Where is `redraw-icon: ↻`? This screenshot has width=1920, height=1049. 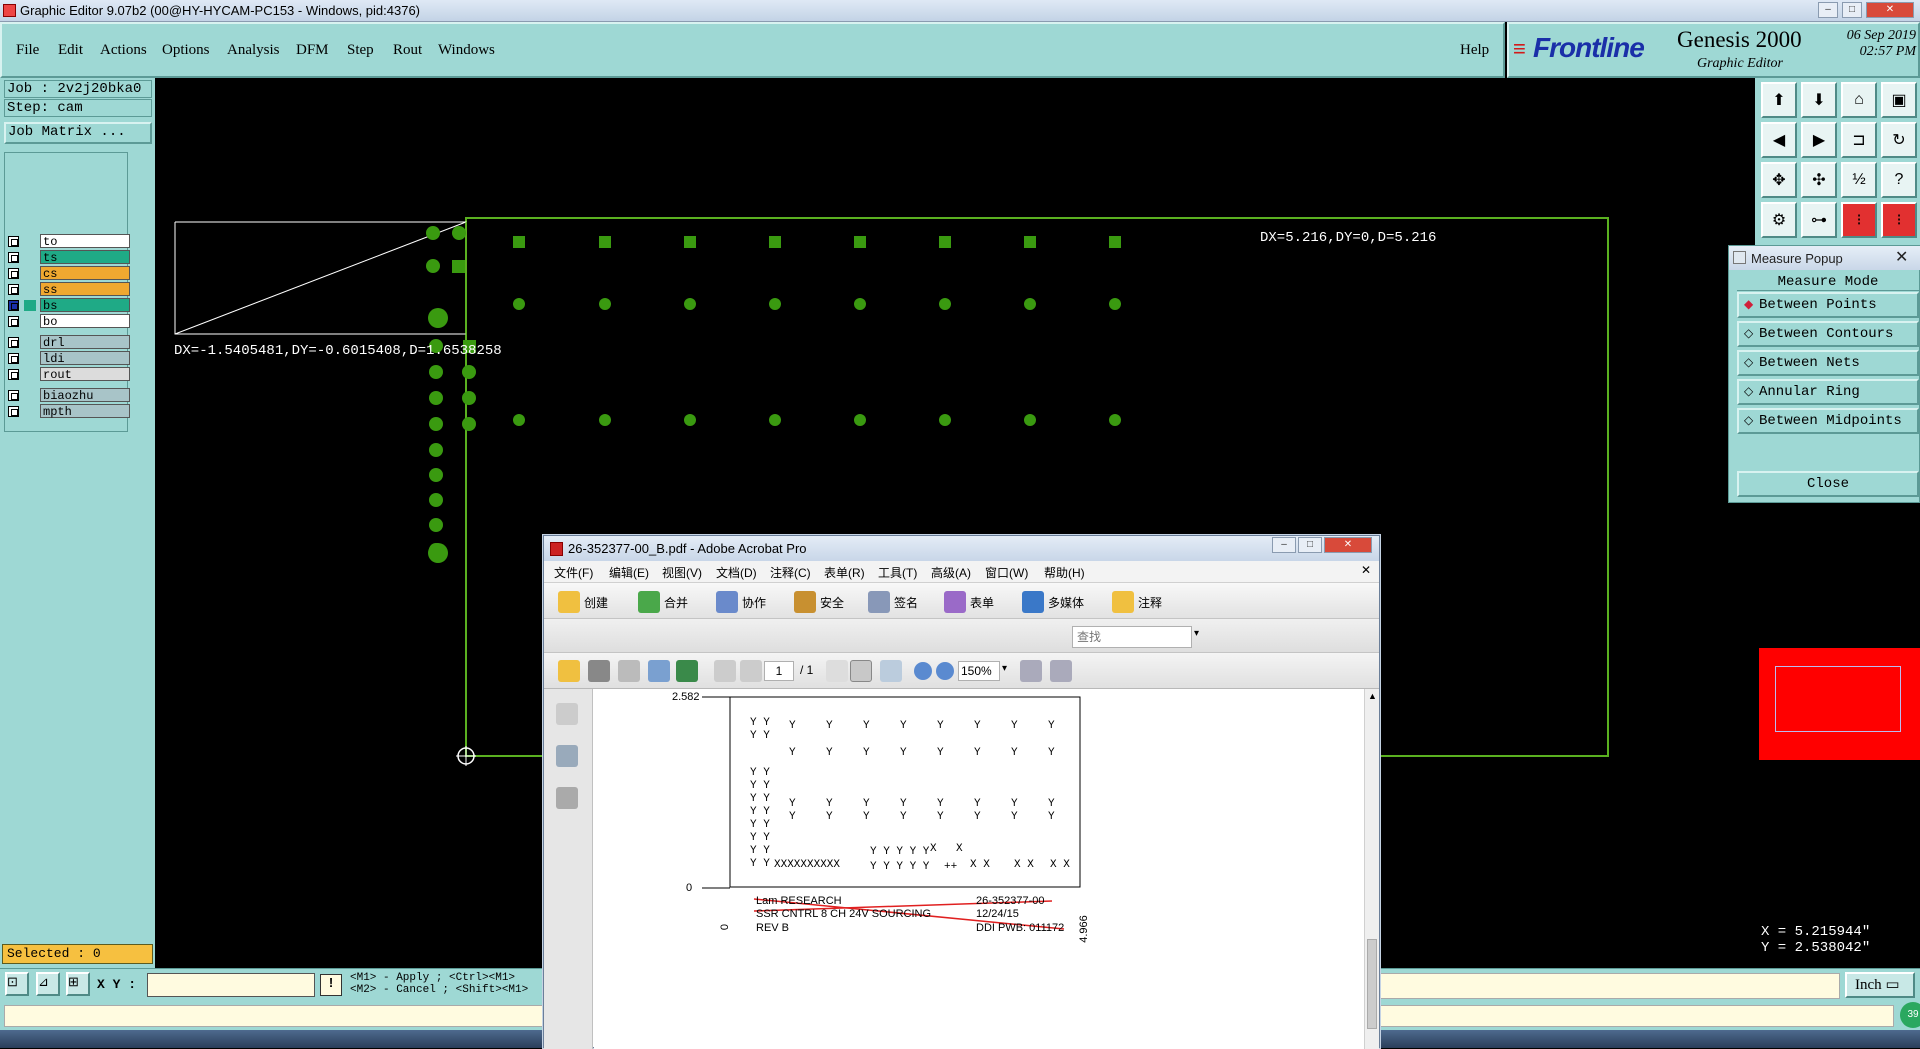
redraw-icon: ↻ is located at coordinates (1899, 140).